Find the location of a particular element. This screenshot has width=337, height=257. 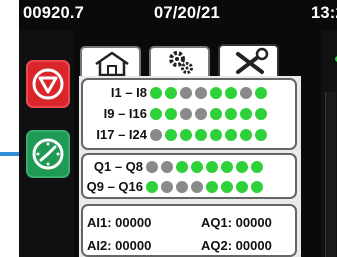

clock-button is located at coordinates (48, 154).